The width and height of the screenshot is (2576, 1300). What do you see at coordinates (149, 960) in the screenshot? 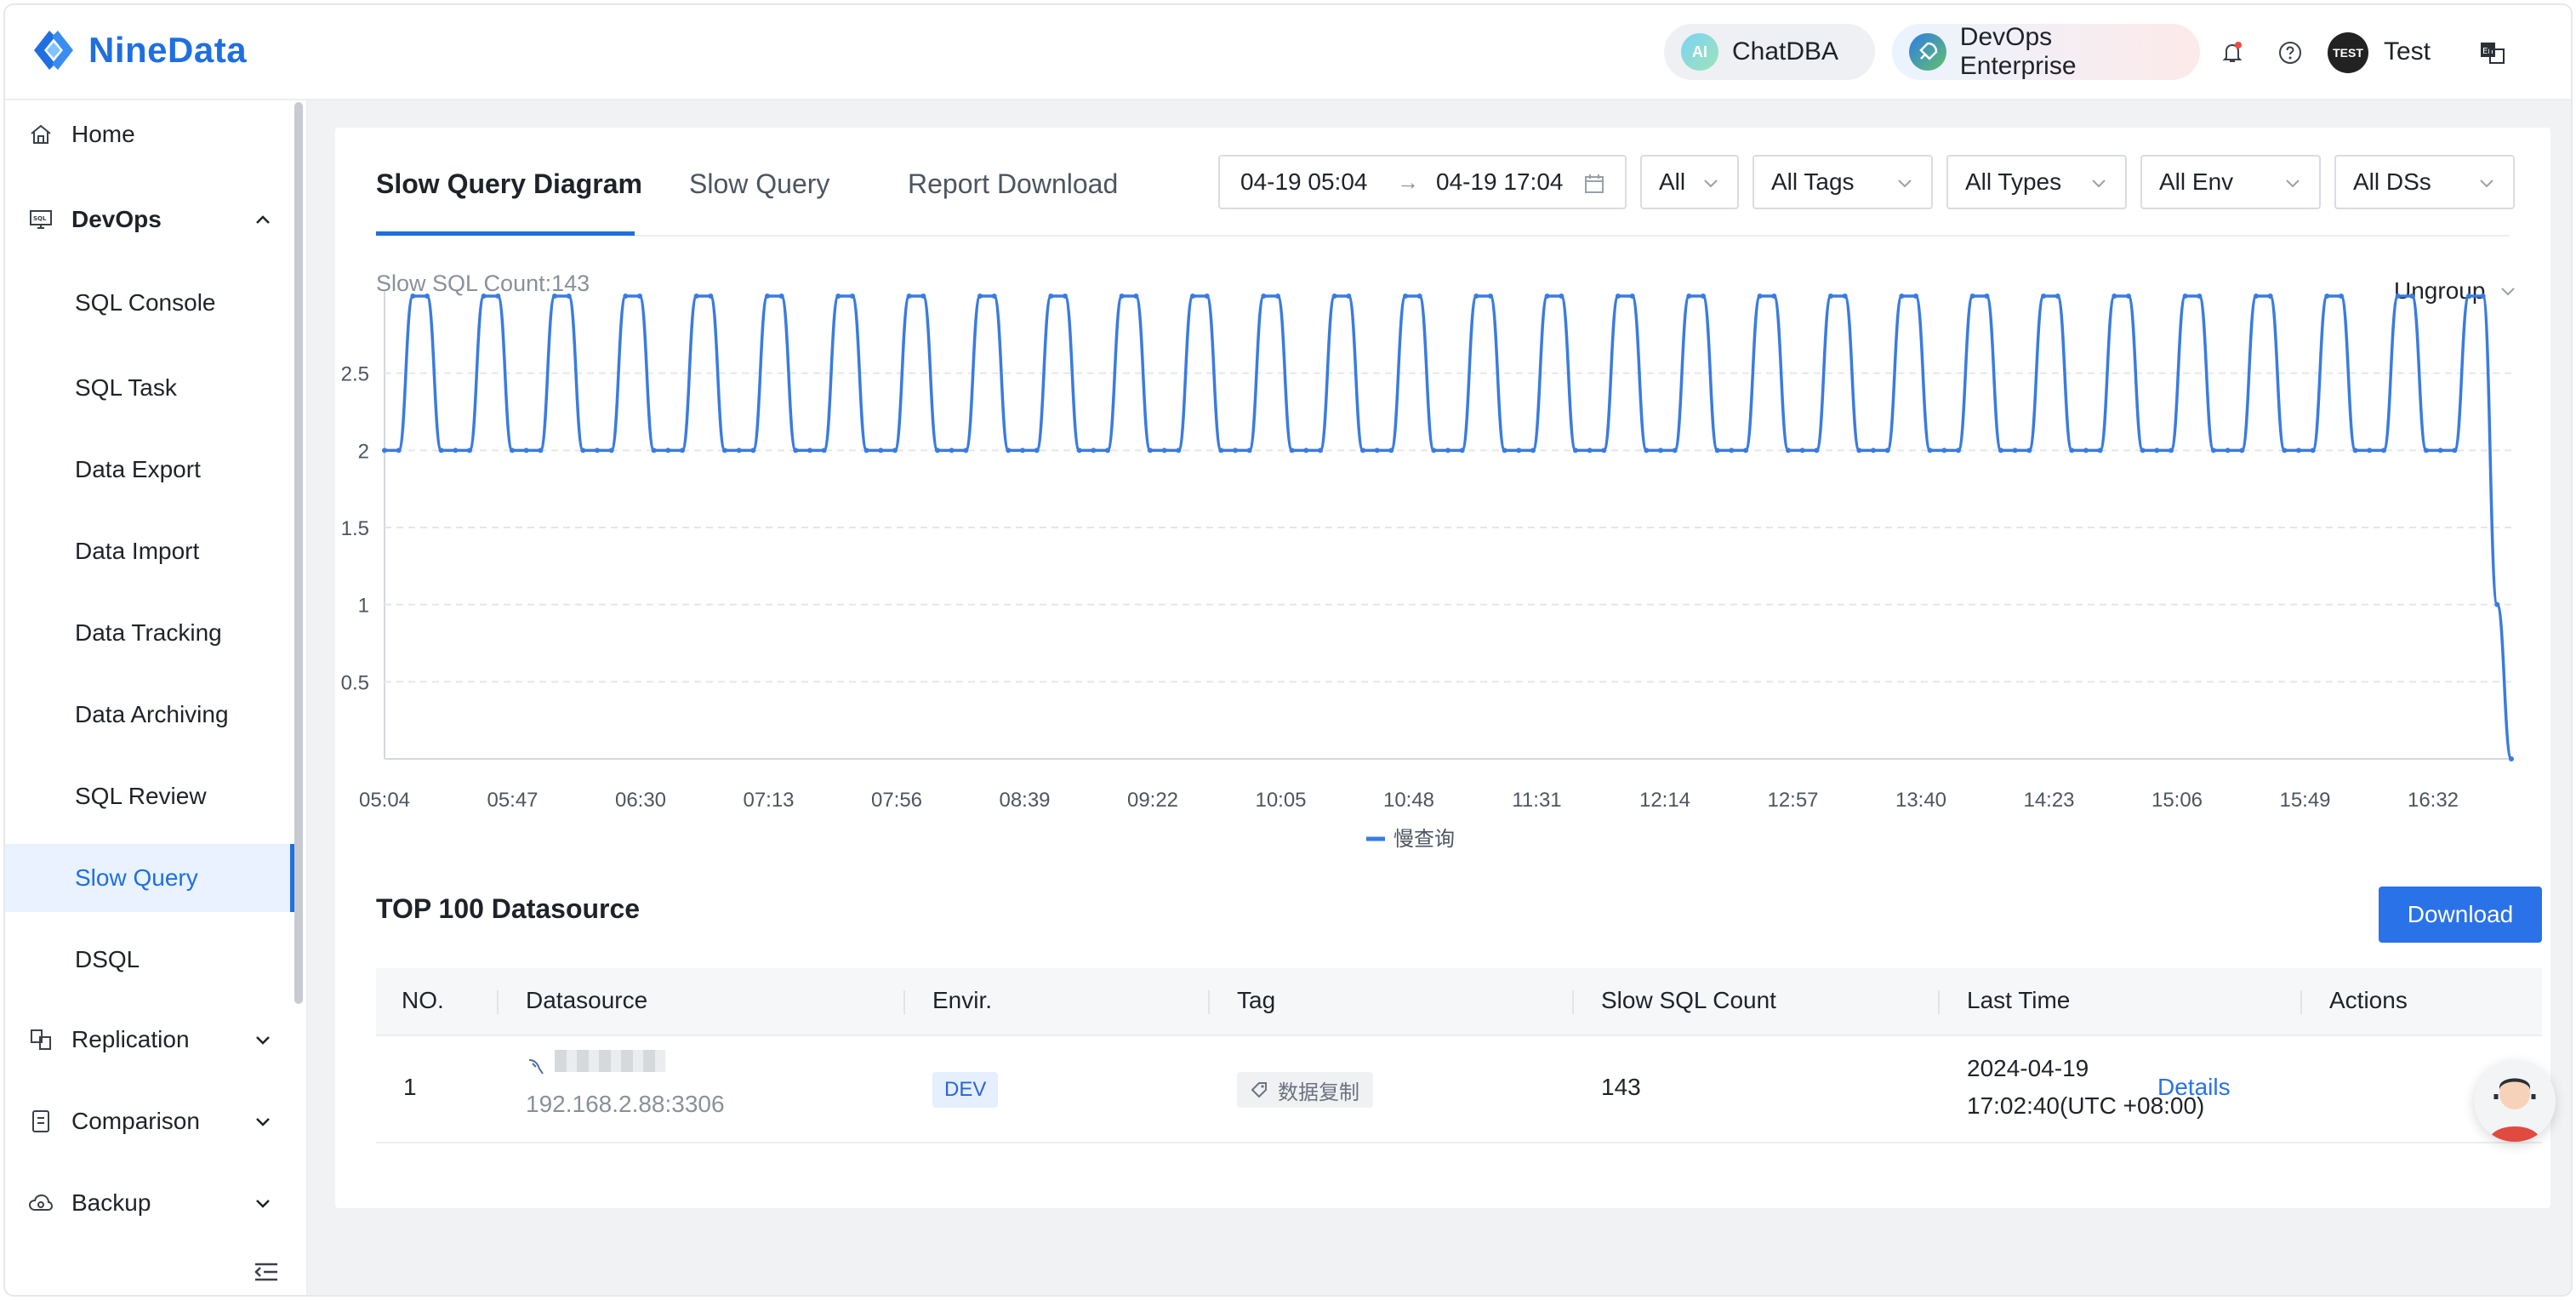
I see `sidebar-item-dsql: DSQL` at bounding box center [149, 960].